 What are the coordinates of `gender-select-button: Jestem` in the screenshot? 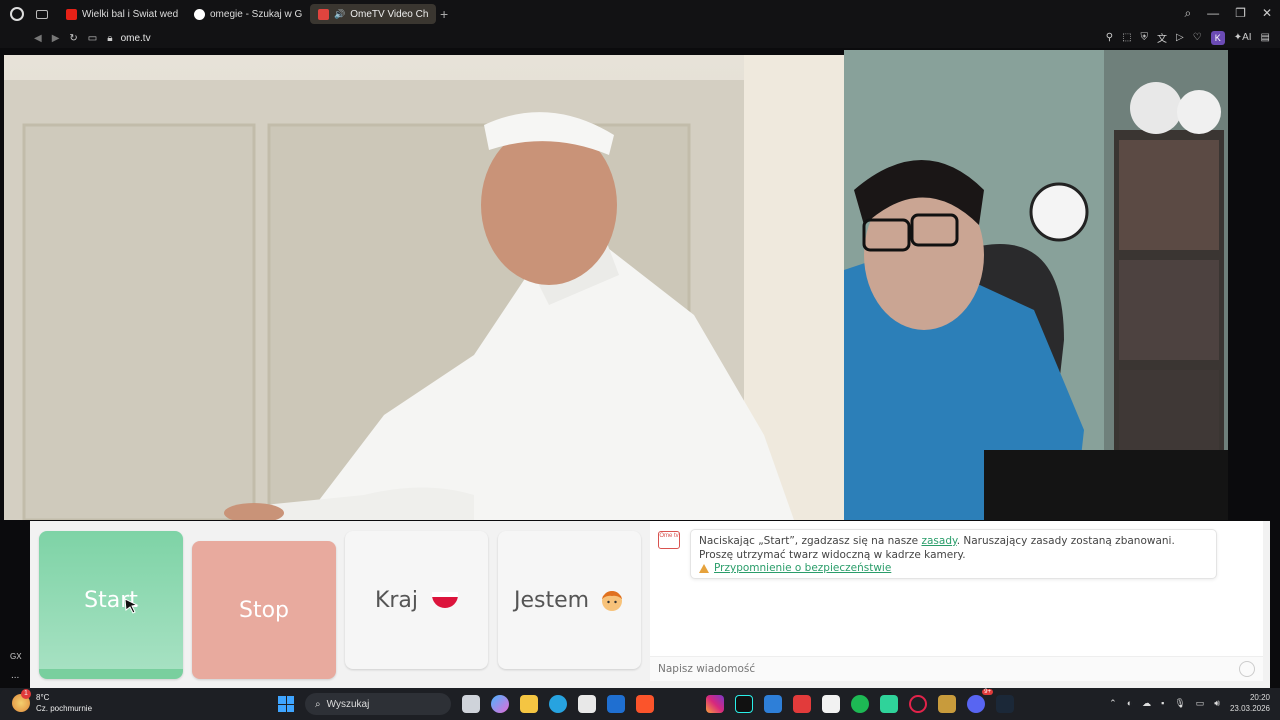 It's located at (569, 600).